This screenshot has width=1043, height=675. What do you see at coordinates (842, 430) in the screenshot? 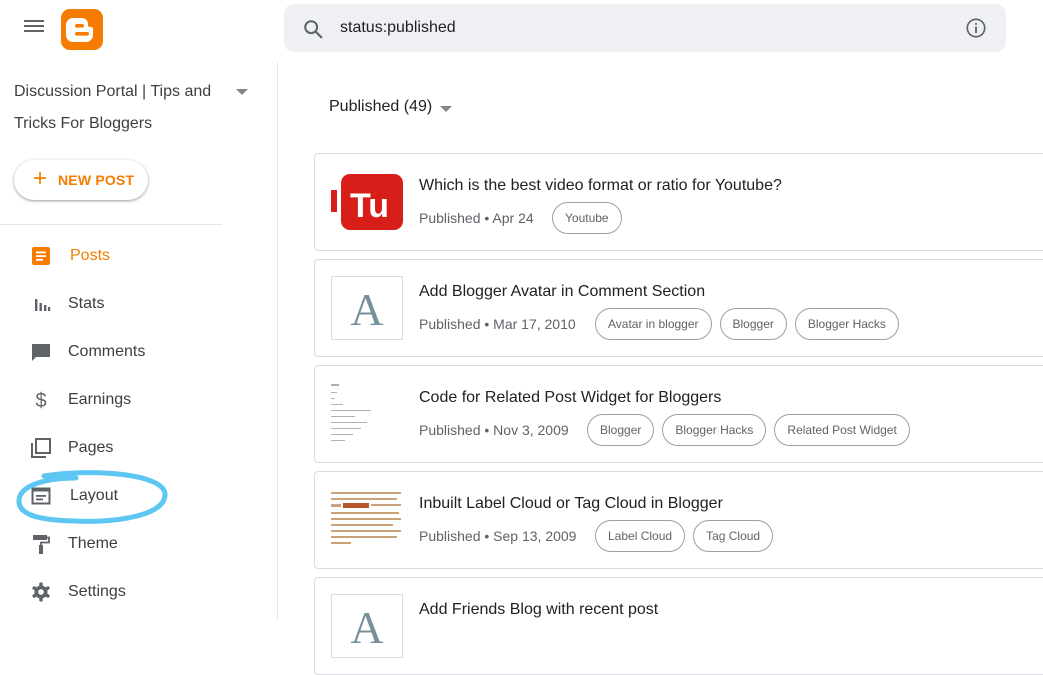
I see `label-chip: Related Post Widget` at bounding box center [842, 430].